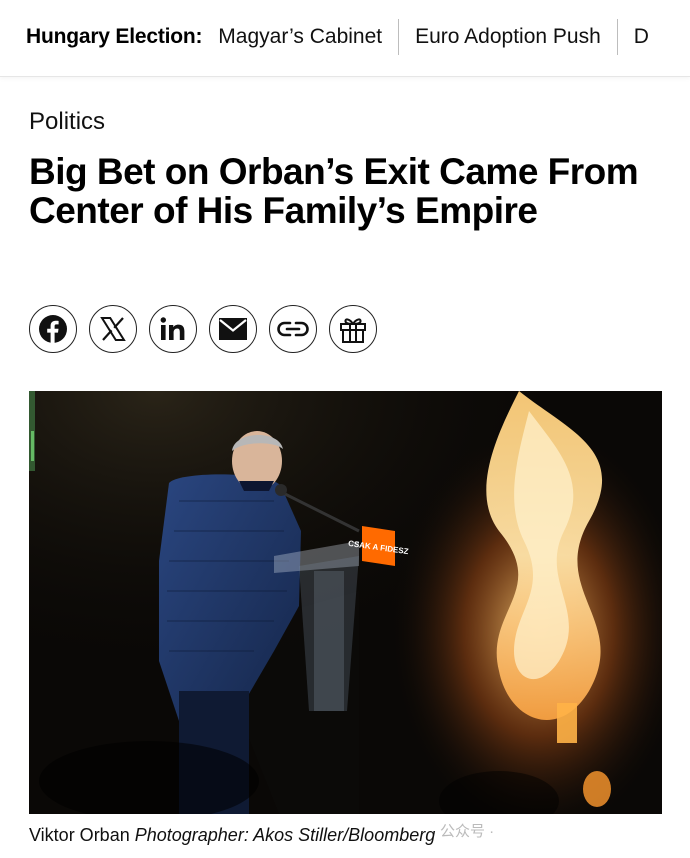 This screenshot has width=690, height=858. I want to click on link-icon, so click(293, 329).